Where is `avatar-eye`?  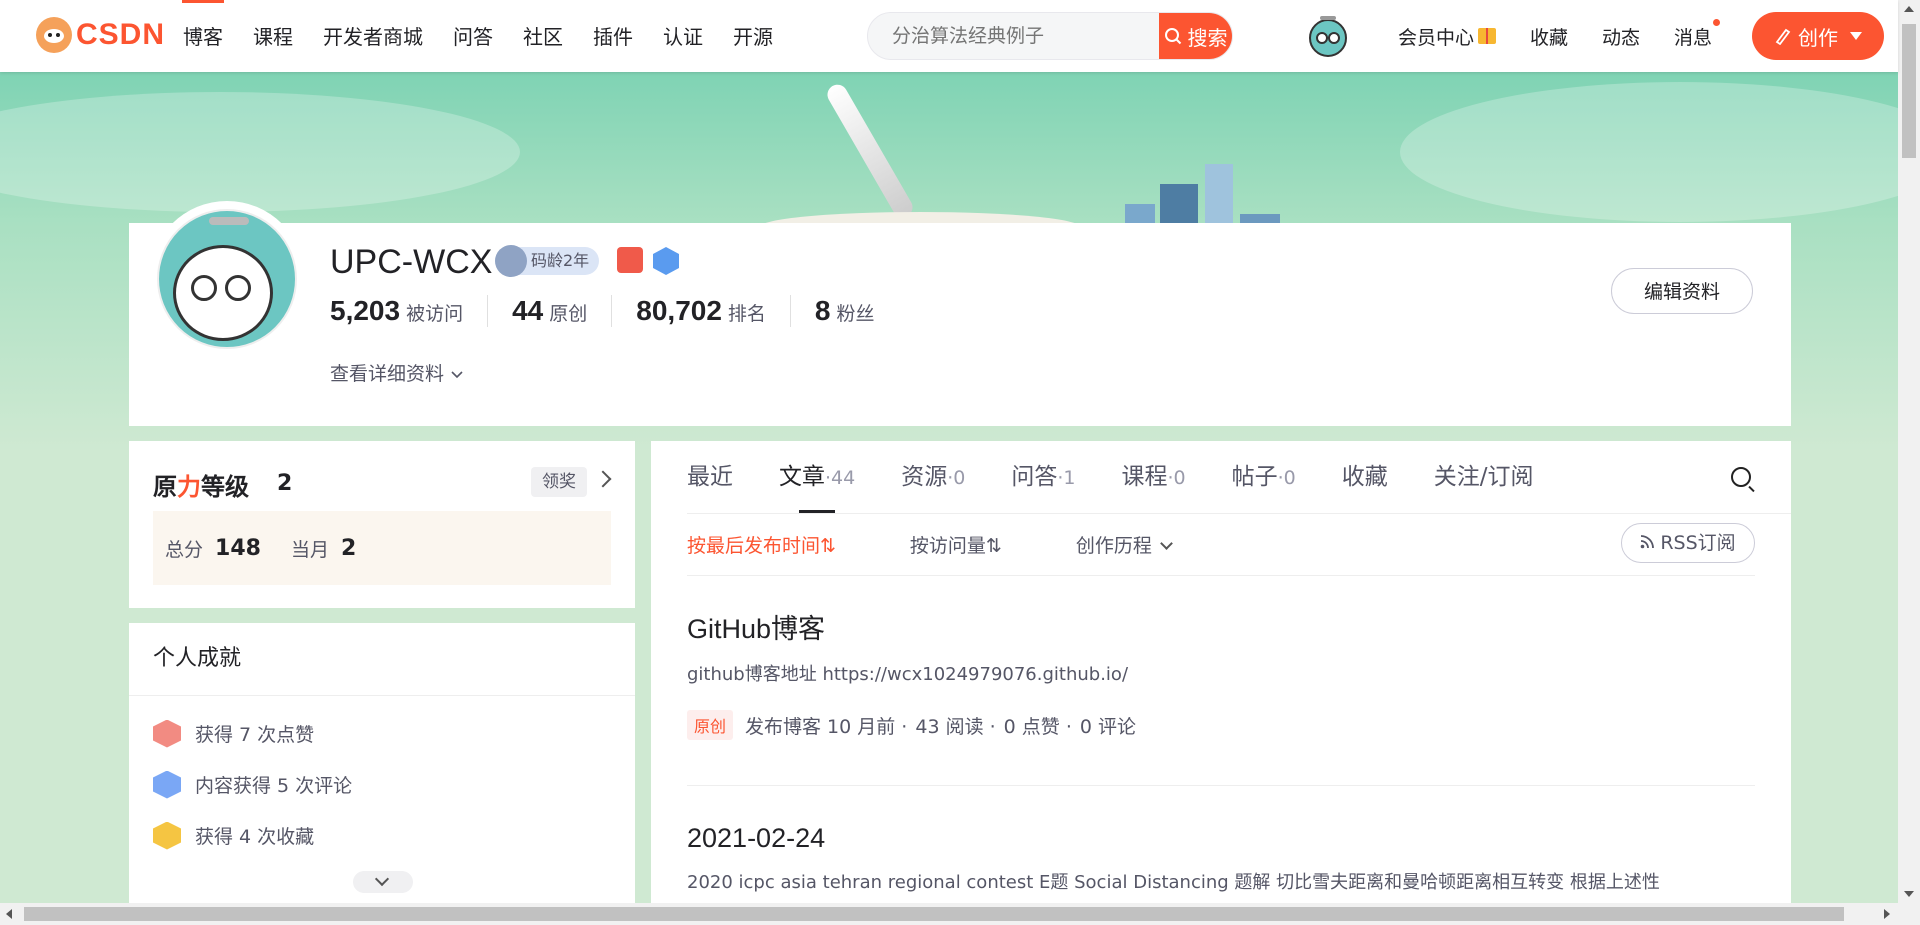 avatar-eye is located at coordinates (204, 288).